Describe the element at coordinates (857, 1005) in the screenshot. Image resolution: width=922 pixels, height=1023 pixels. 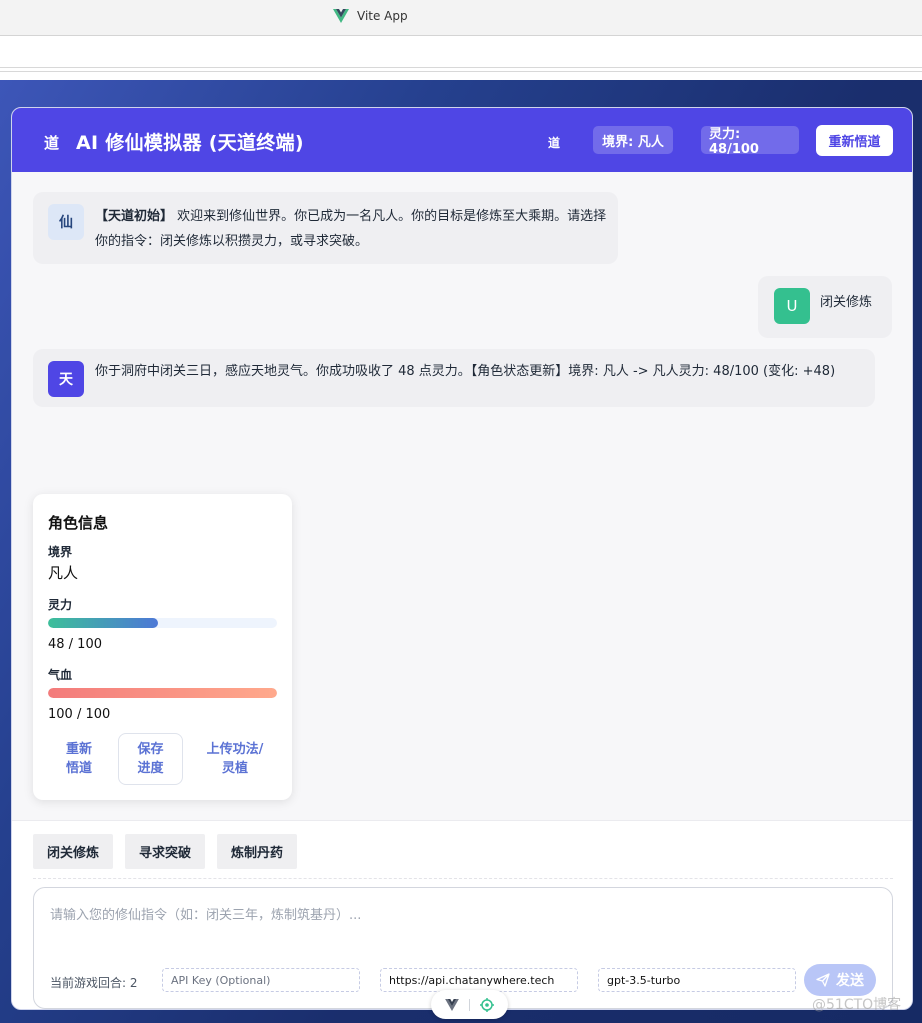
I see `watermark: @51CTO博客` at that location.